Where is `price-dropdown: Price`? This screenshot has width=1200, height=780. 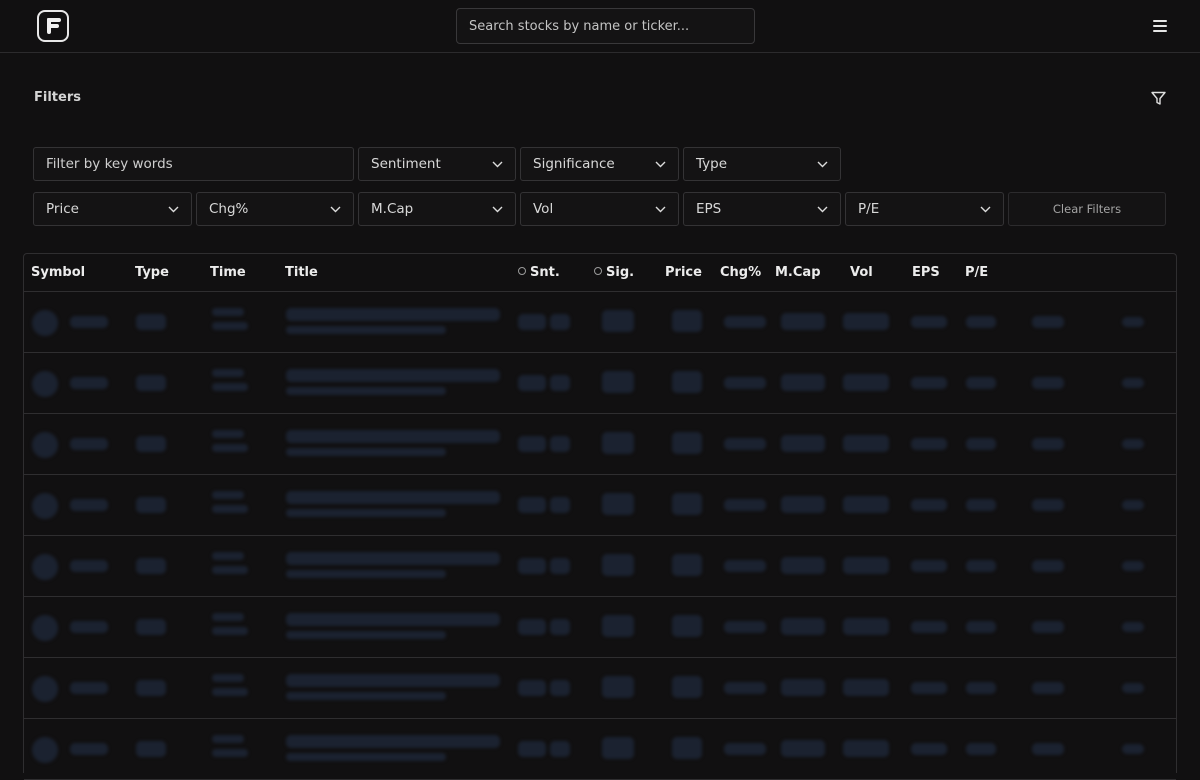
price-dropdown: Price is located at coordinates (112, 209).